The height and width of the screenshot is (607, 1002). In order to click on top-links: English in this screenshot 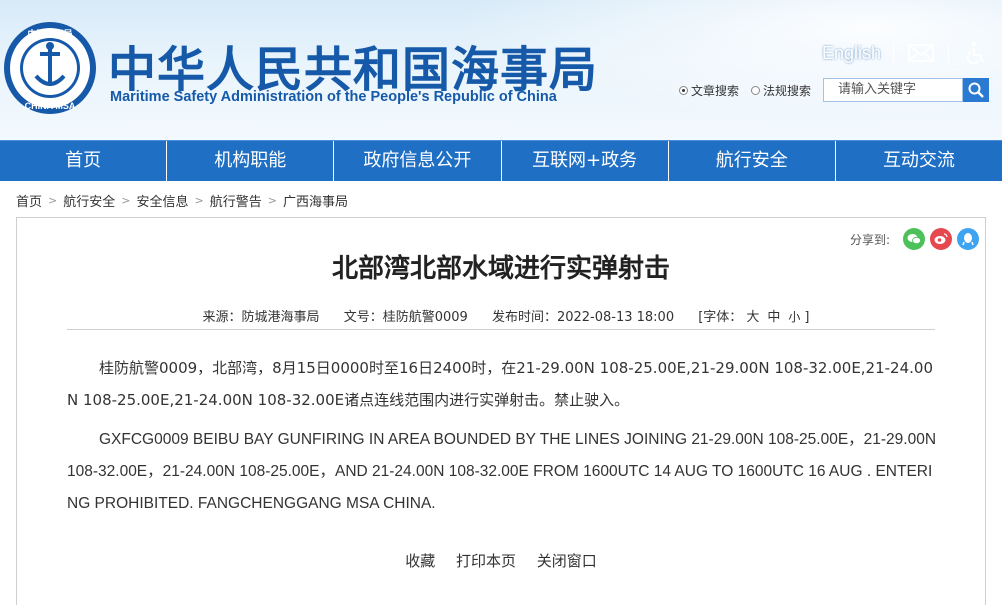, I will do `click(906, 53)`.